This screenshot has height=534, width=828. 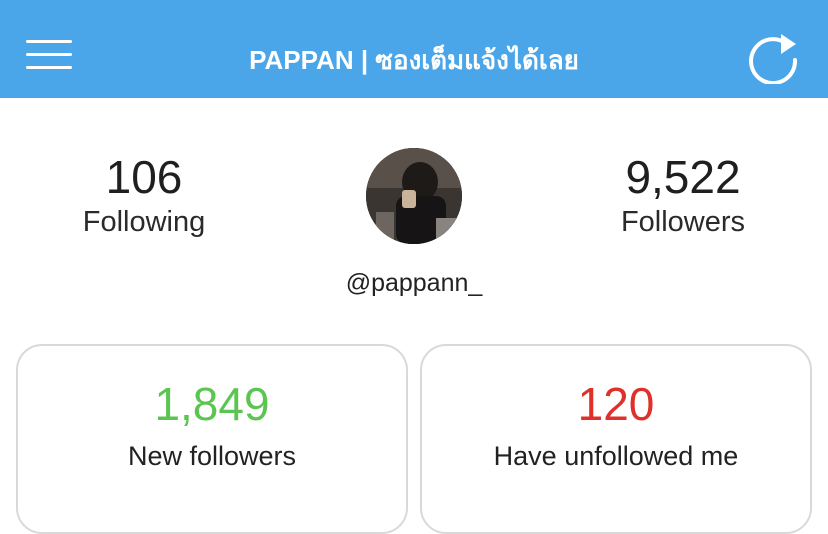 I want to click on unfollowed-count: 120, so click(x=616, y=404).